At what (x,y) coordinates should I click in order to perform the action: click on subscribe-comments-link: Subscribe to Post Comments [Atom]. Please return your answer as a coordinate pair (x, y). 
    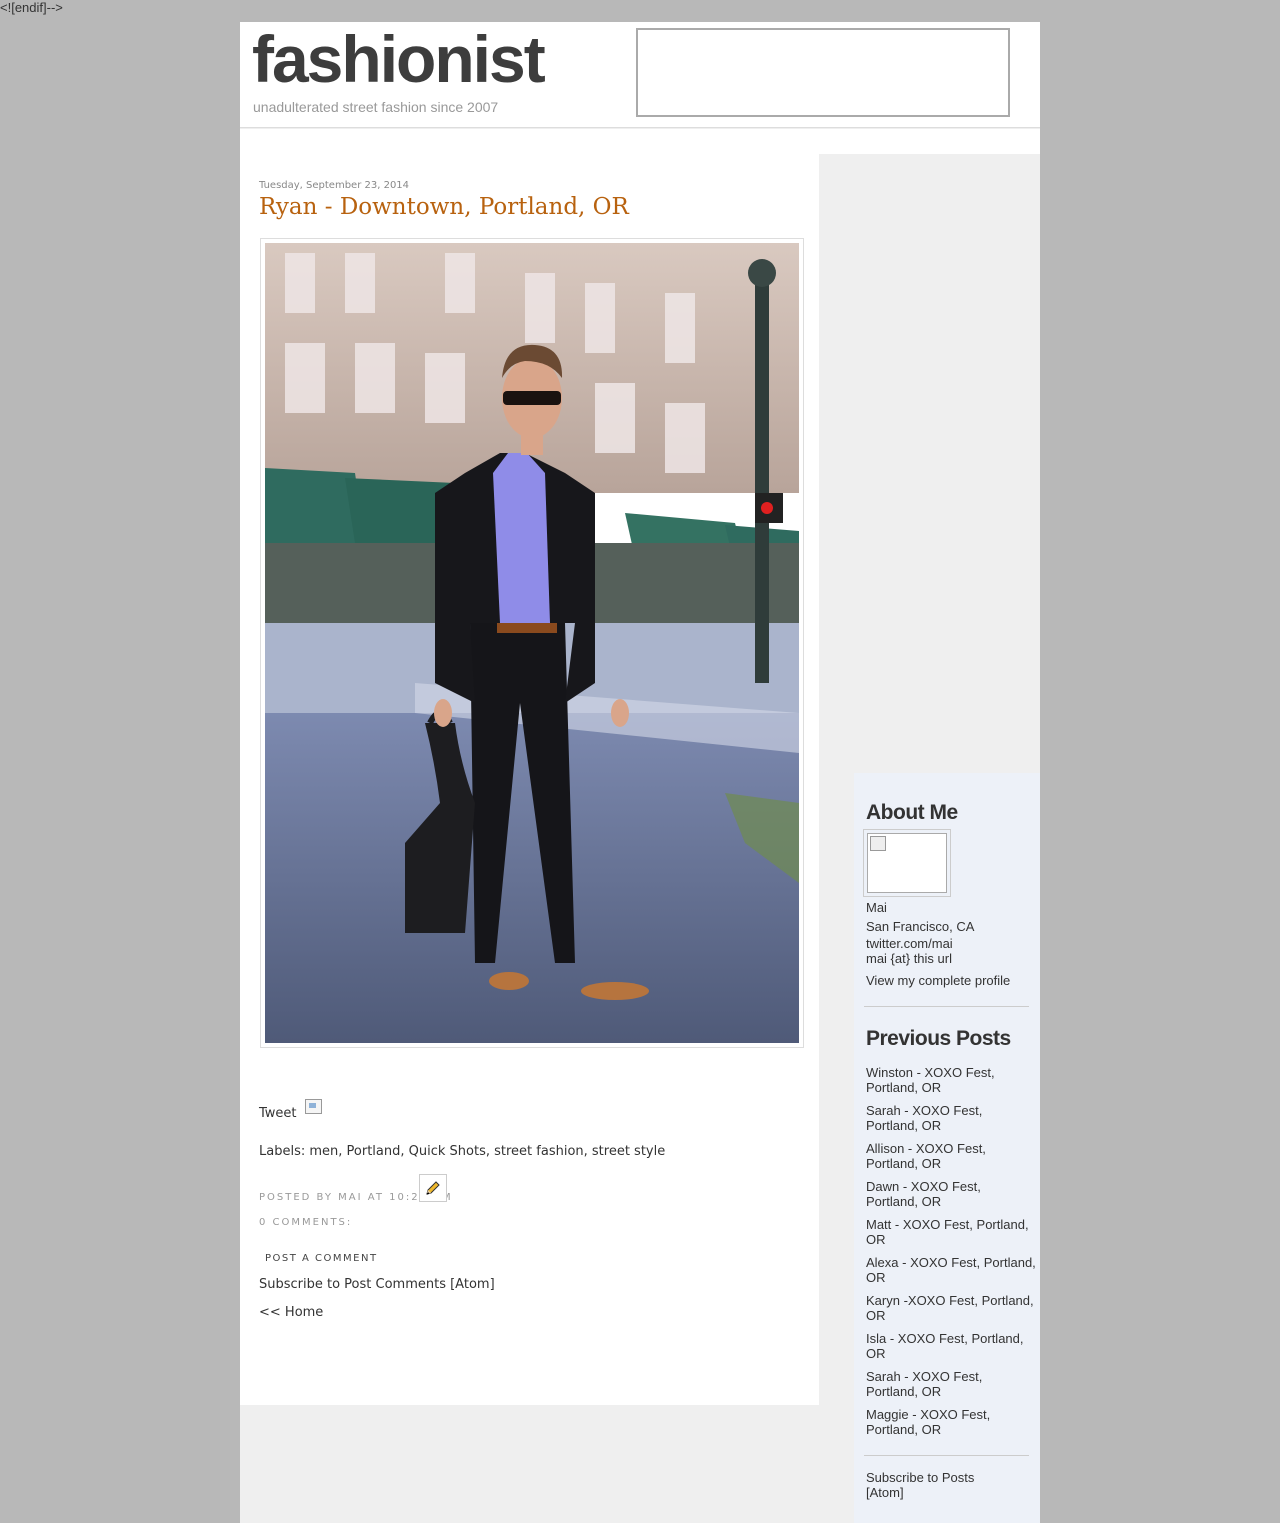
    Looking at the image, I should click on (377, 1284).